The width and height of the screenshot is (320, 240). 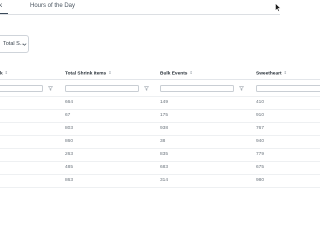 I want to click on tab-hours-of-the-day: Hours of the Day, so click(x=52, y=6).